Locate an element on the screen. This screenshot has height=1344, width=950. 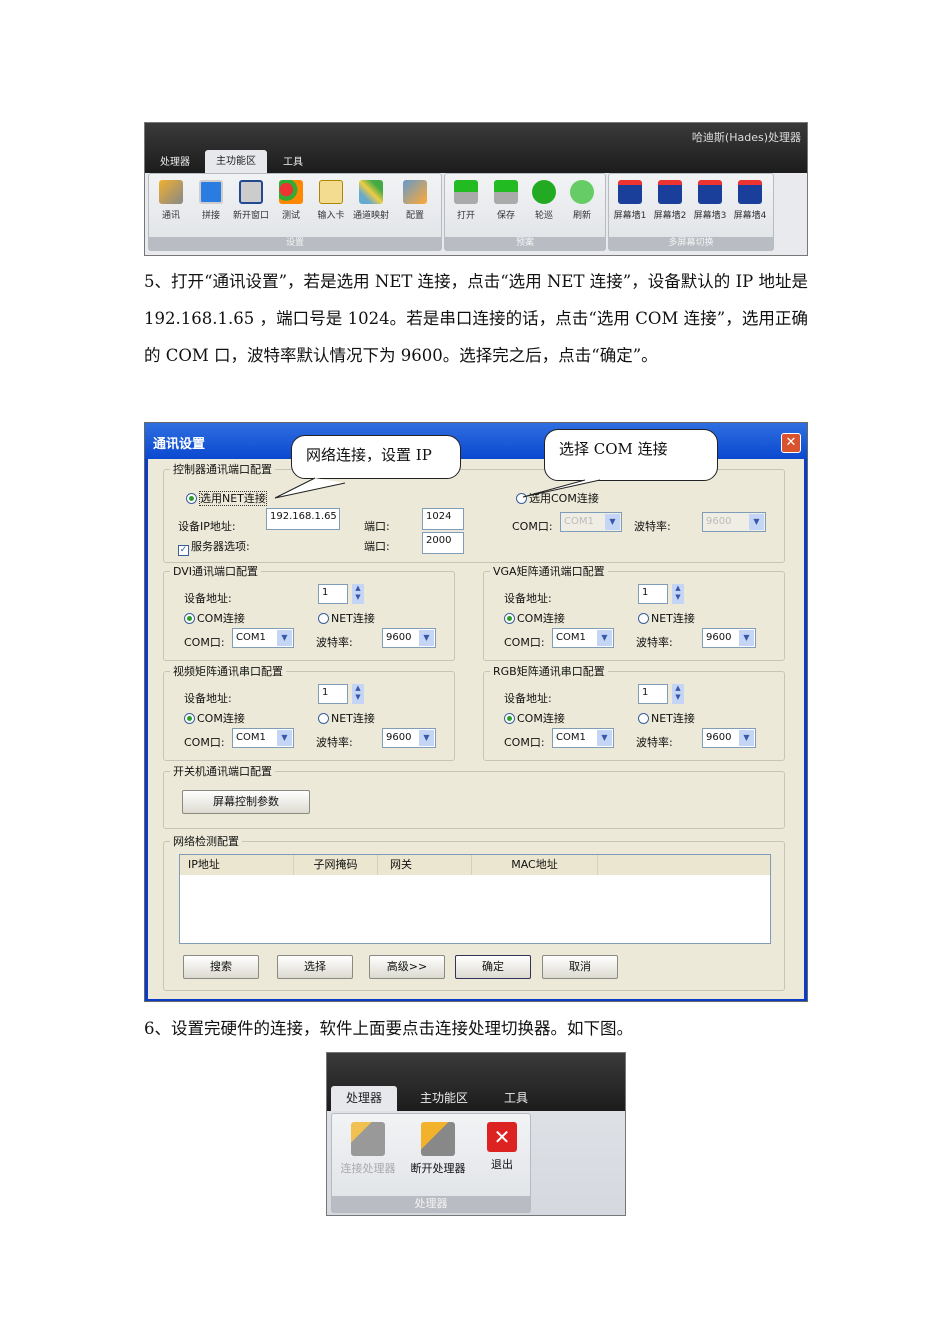
group-caption: 处理器 is located at coordinates (431, 1204).